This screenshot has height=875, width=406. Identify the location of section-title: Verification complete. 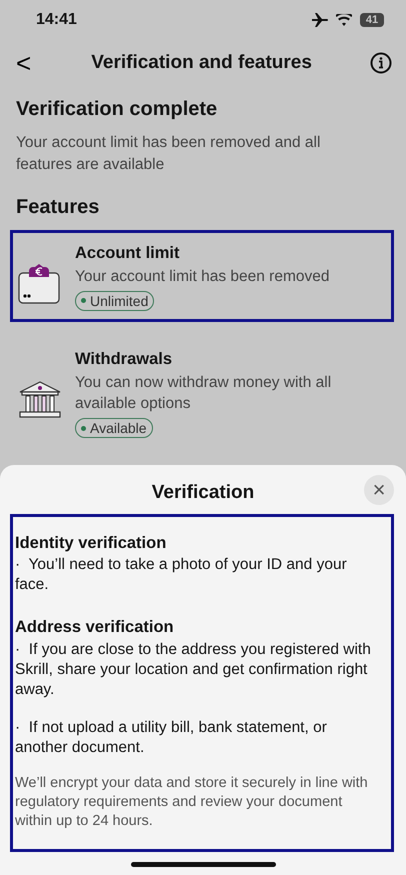
(117, 109).